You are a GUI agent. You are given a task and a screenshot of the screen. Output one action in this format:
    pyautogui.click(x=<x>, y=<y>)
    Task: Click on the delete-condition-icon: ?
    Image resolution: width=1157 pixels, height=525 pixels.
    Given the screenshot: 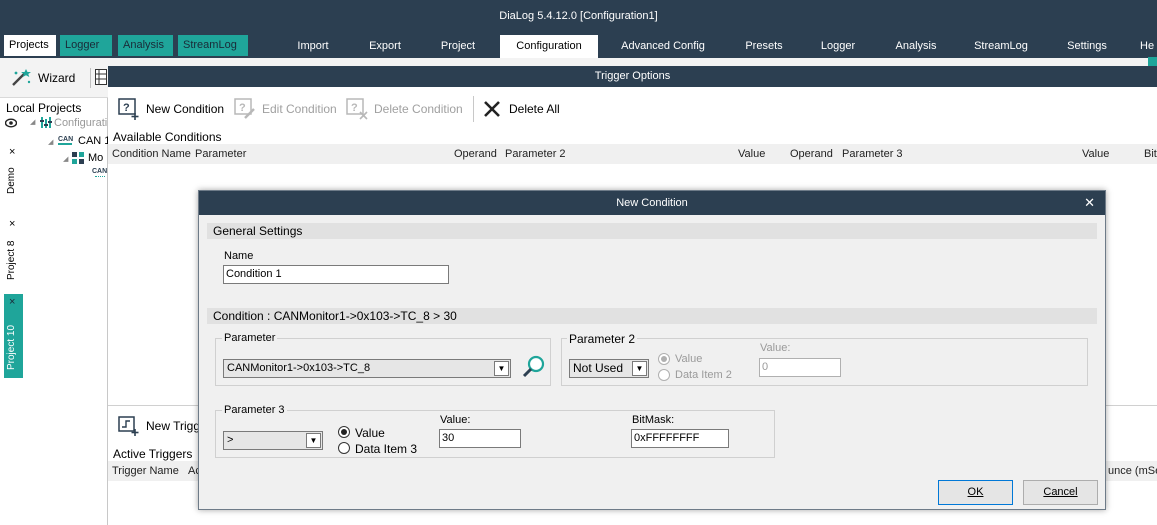 What is the action you would take?
    pyautogui.click(x=357, y=109)
    